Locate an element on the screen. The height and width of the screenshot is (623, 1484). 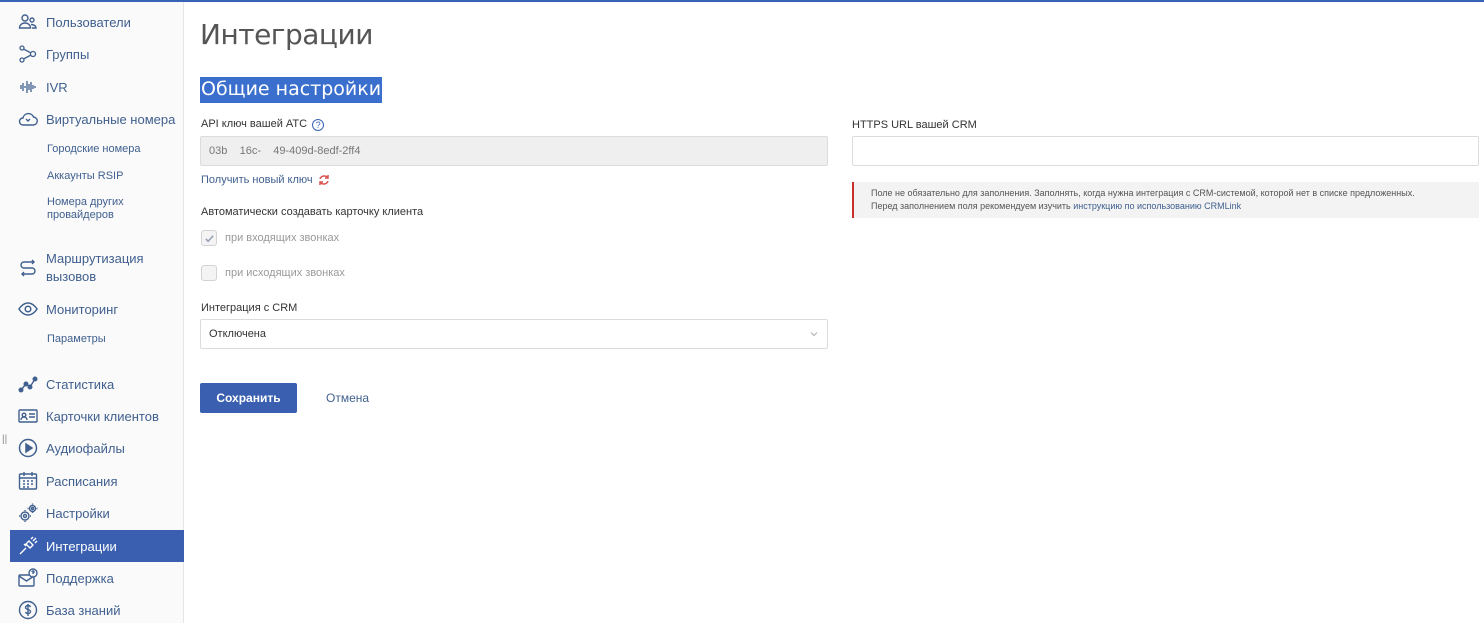
sidebar-item-label: Интеграции is located at coordinates (81, 546).